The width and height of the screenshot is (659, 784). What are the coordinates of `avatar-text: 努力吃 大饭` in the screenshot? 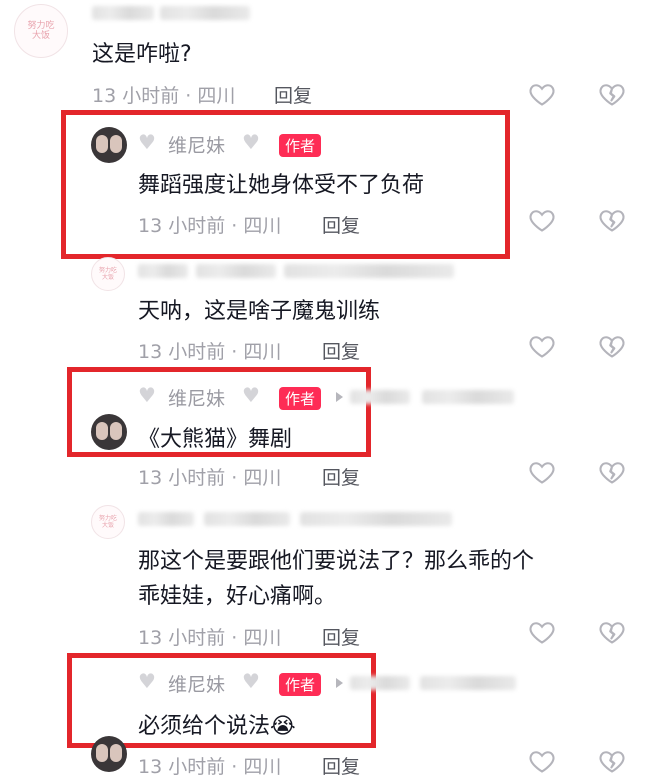 It's located at (41, 31).